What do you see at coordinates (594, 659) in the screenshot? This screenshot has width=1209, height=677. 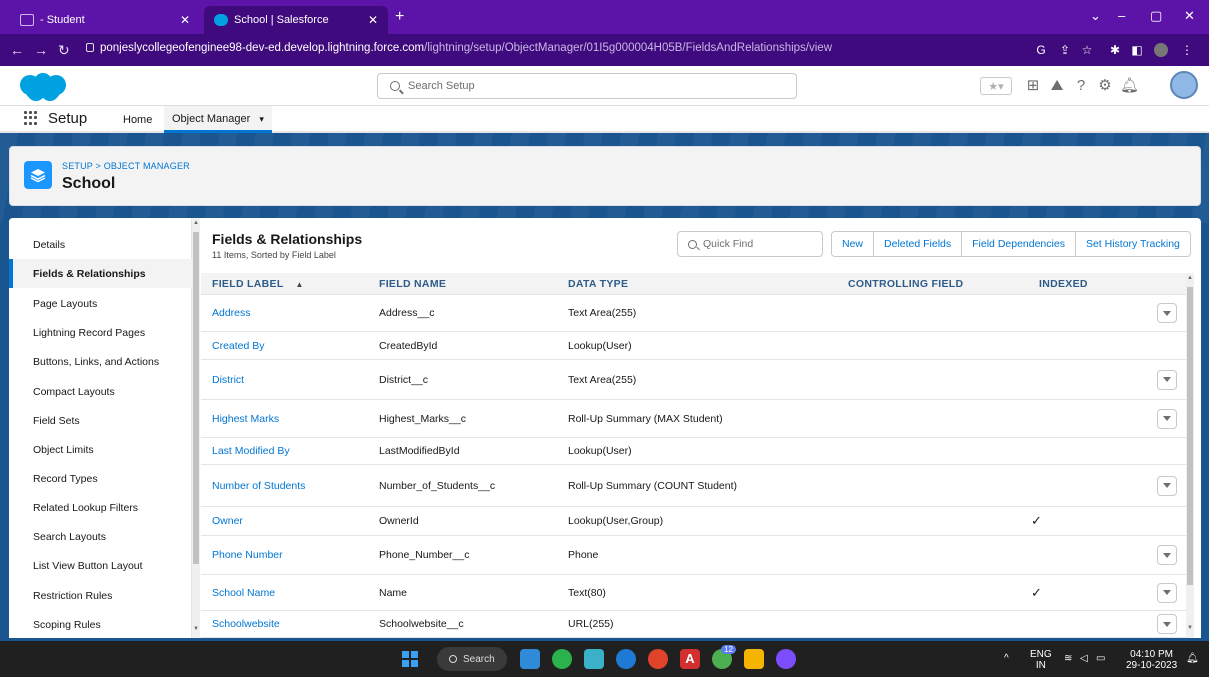 I see `app-colorful-icon` at bounding box center [594, 659].